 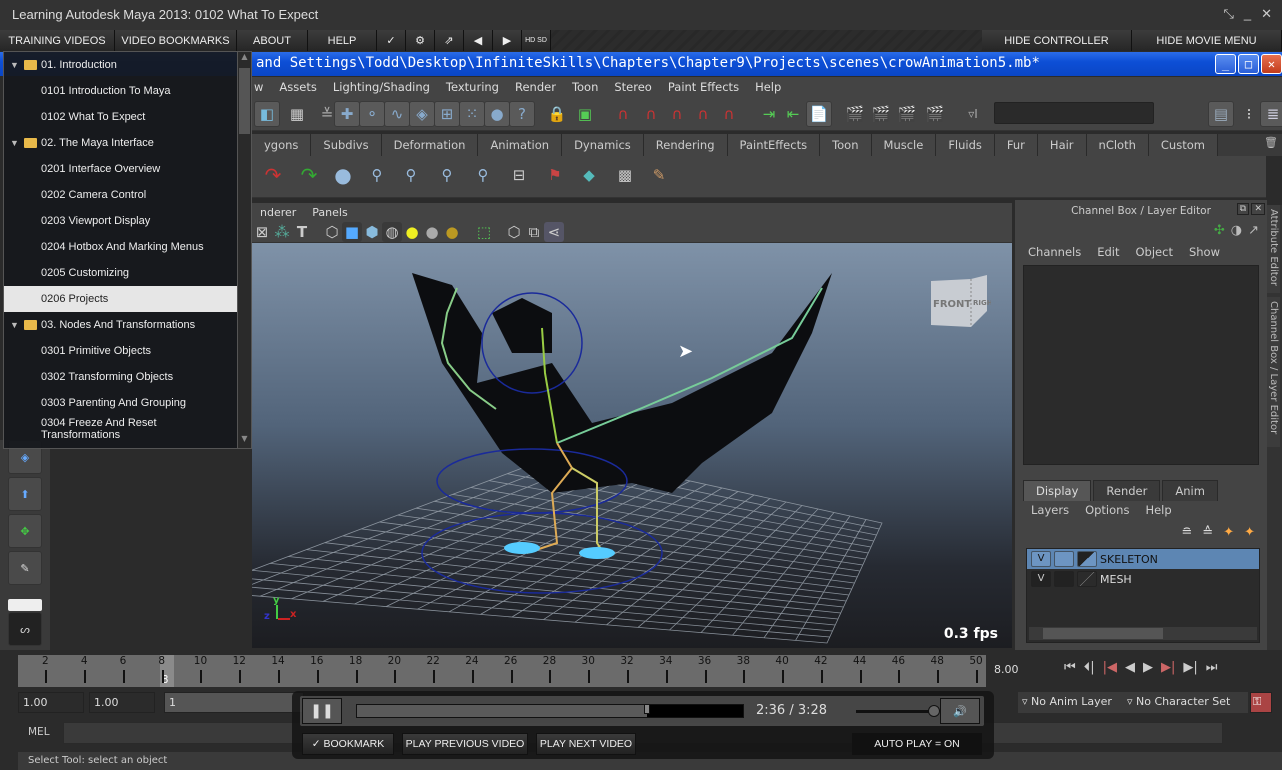 I want to click on video-menu-item: 0301 Primitive Objects, so click(x=120, y=351).